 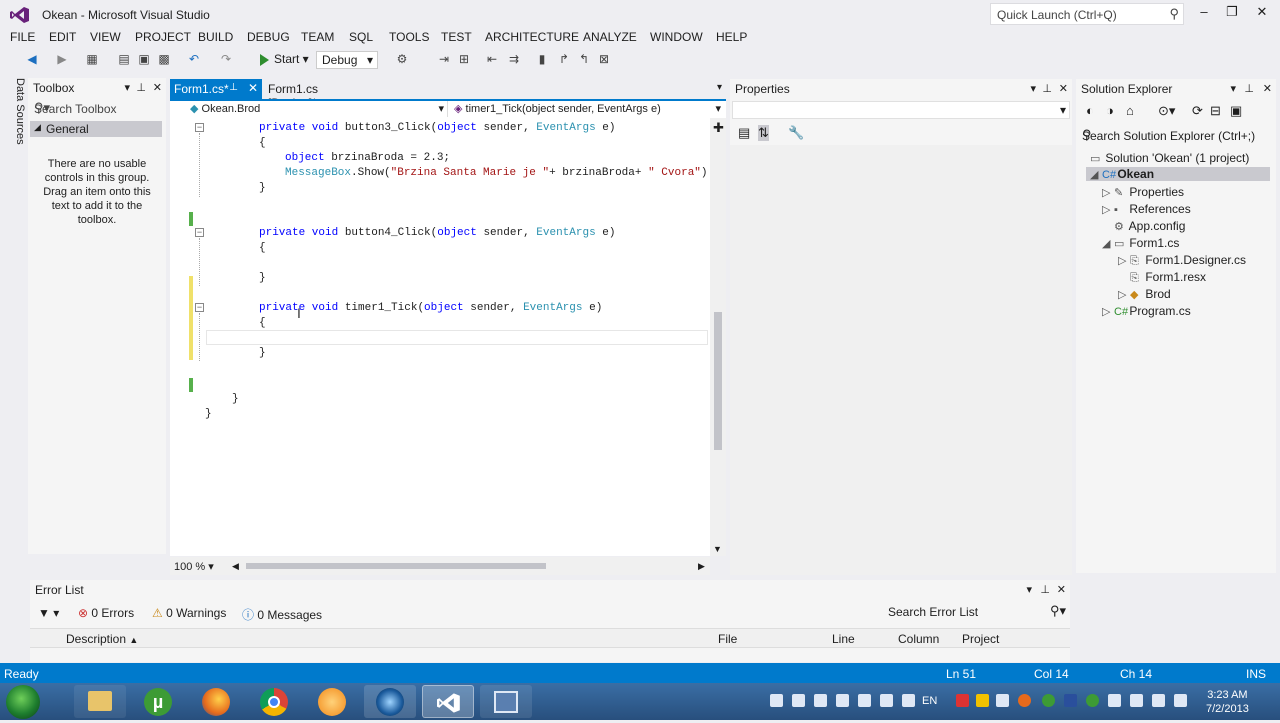 What do you see at coordinates (96, 129) in the screenshot?
I see `toolbox-group-general: ◢ General` at bounding box center [96, 129].